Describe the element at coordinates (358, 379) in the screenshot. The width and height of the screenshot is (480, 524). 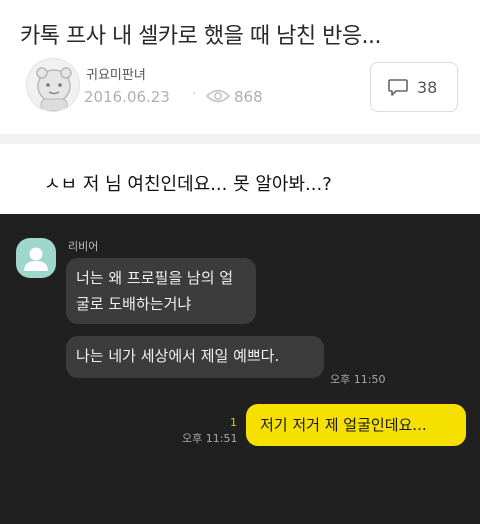
I see `received-time: 오후 11:50` at that location.